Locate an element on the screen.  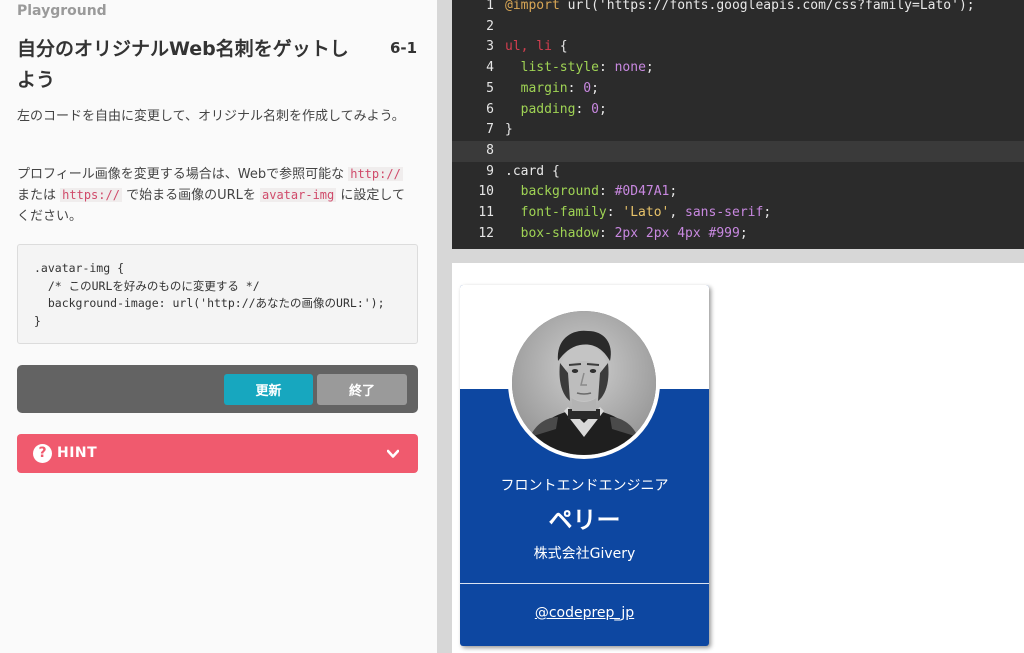
inline-code-https: https:// is located at coordinates (91, 195).